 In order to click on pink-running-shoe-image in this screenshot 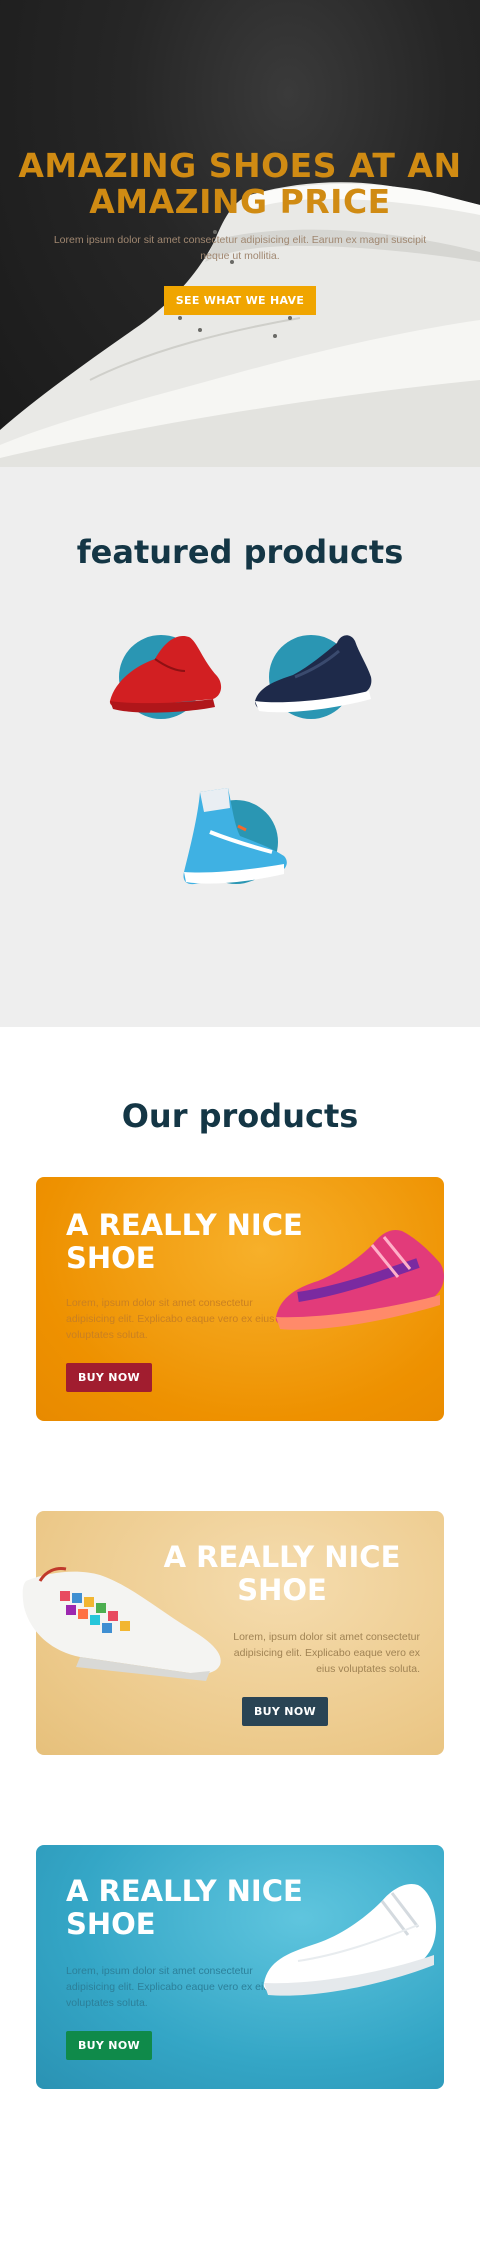, I will do `click(359, 1279)`.